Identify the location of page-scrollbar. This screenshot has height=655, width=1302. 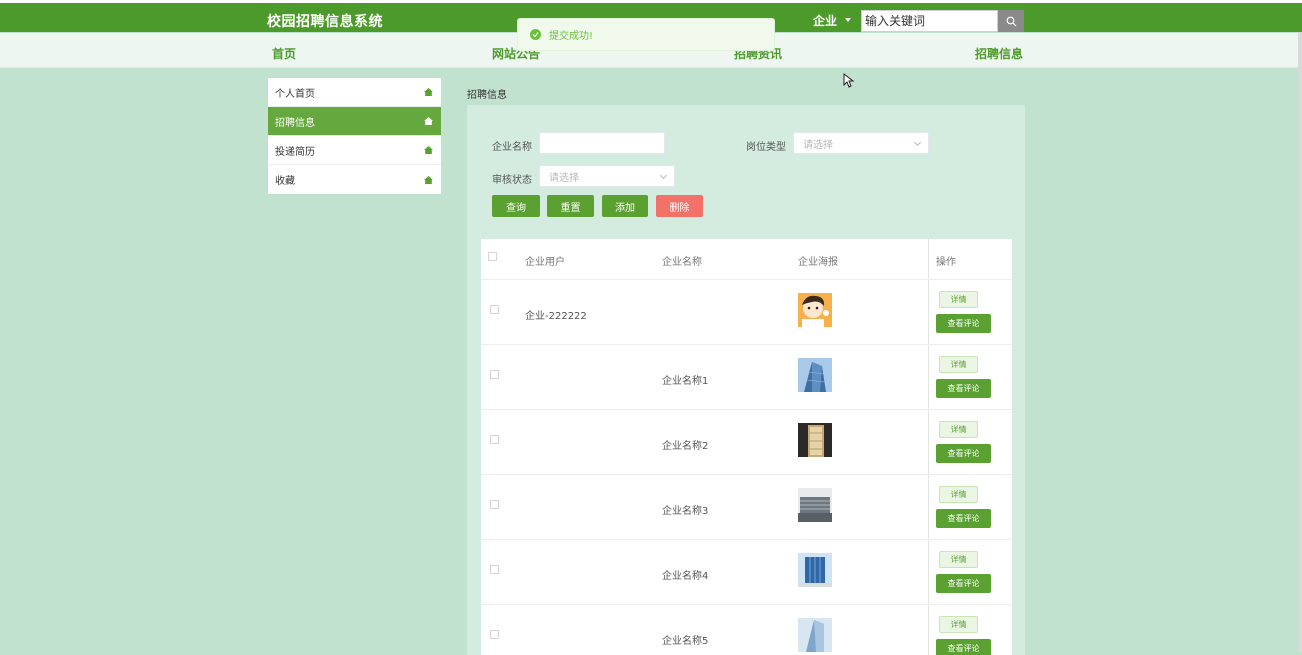
(1300, 342).